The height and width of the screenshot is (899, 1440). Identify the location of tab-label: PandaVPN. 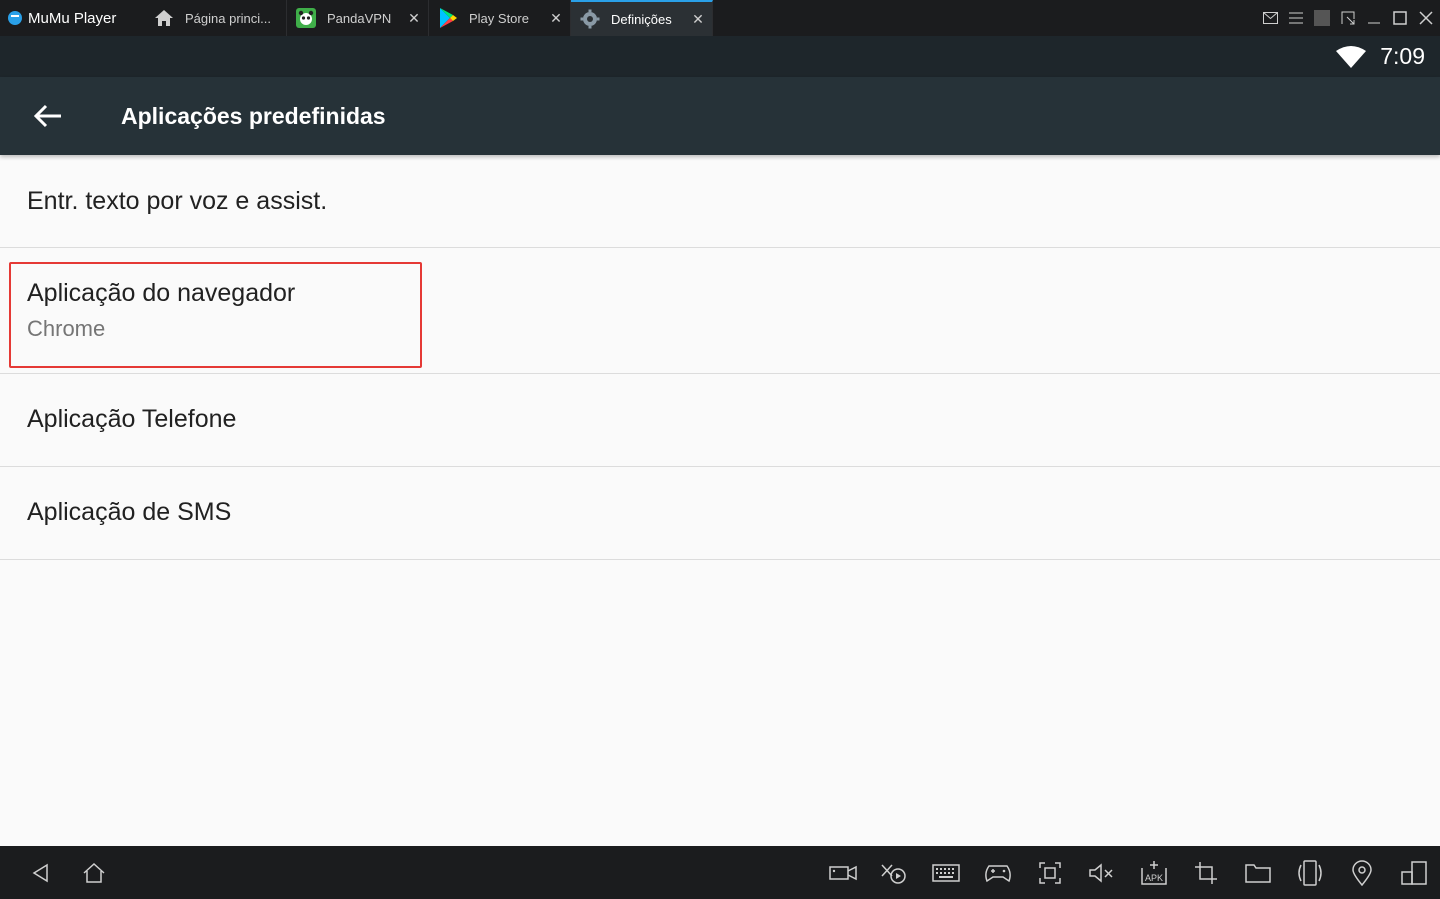
(359, 18).